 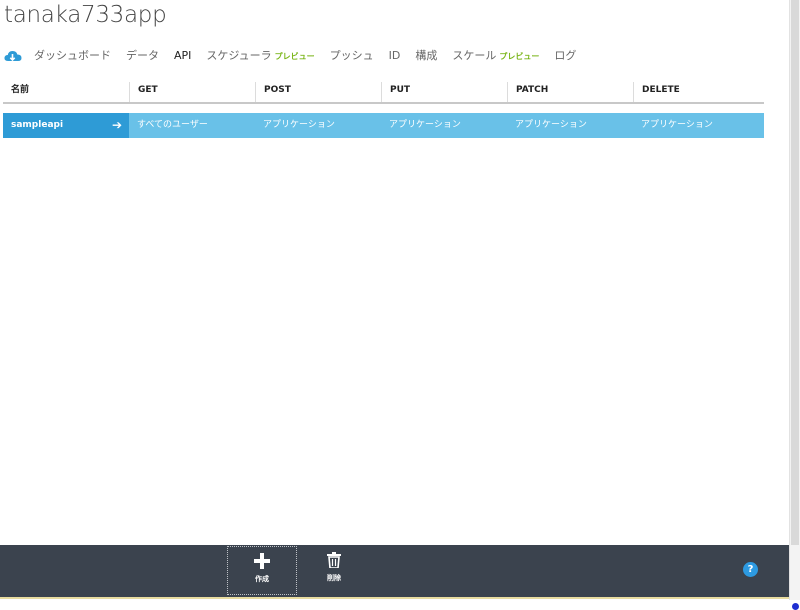 I want to click on nav-item-data: データ, so click(x=142, y=55).